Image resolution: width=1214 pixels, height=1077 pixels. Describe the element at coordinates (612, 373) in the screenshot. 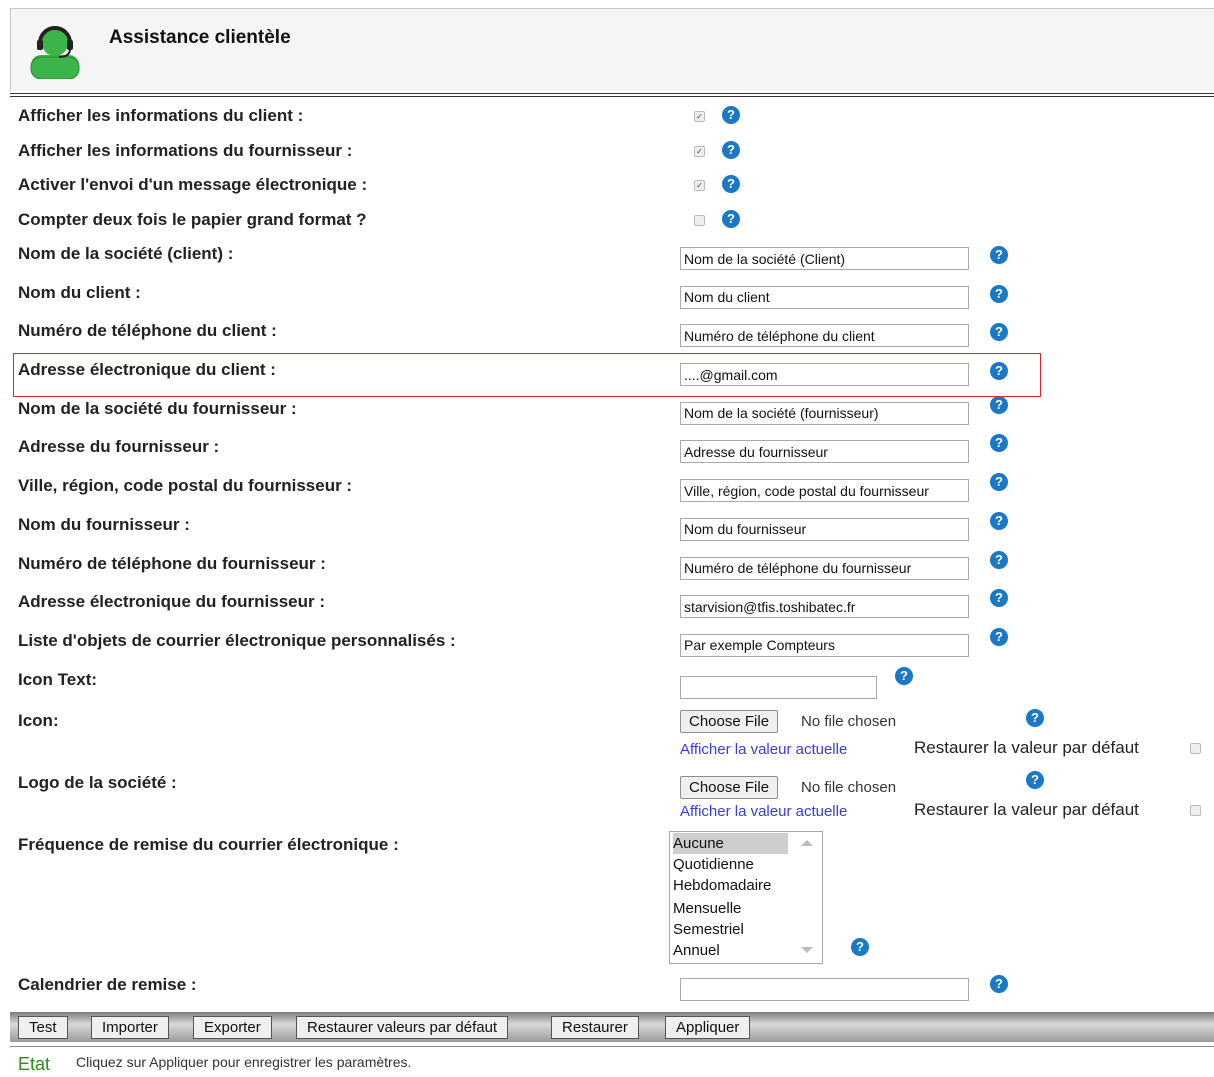

I see `form-row: Adresse électronique du client : ?` at that location.